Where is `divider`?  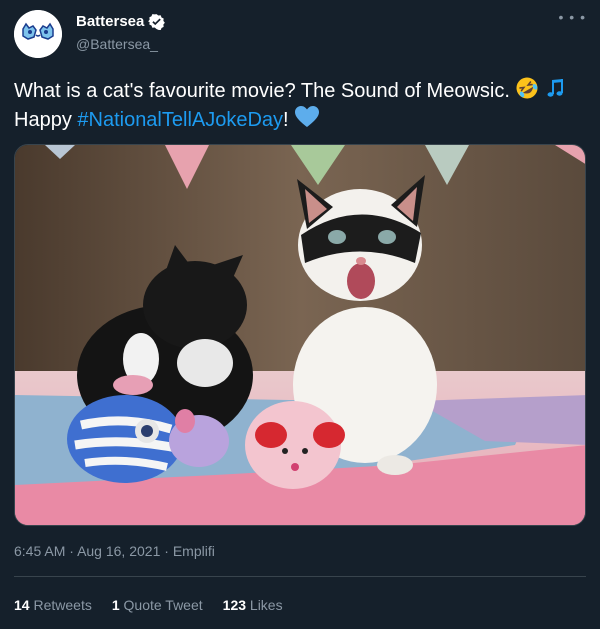
divider is located at coordinates (300, 576).